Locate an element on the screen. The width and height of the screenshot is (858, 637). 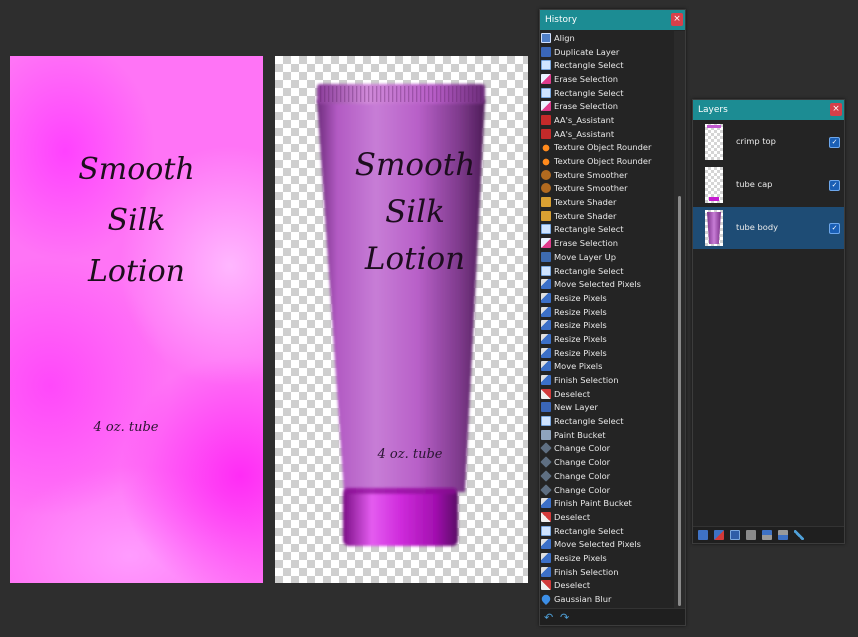
history-item-label: Finish Selection is located at coordinates (586, 571).